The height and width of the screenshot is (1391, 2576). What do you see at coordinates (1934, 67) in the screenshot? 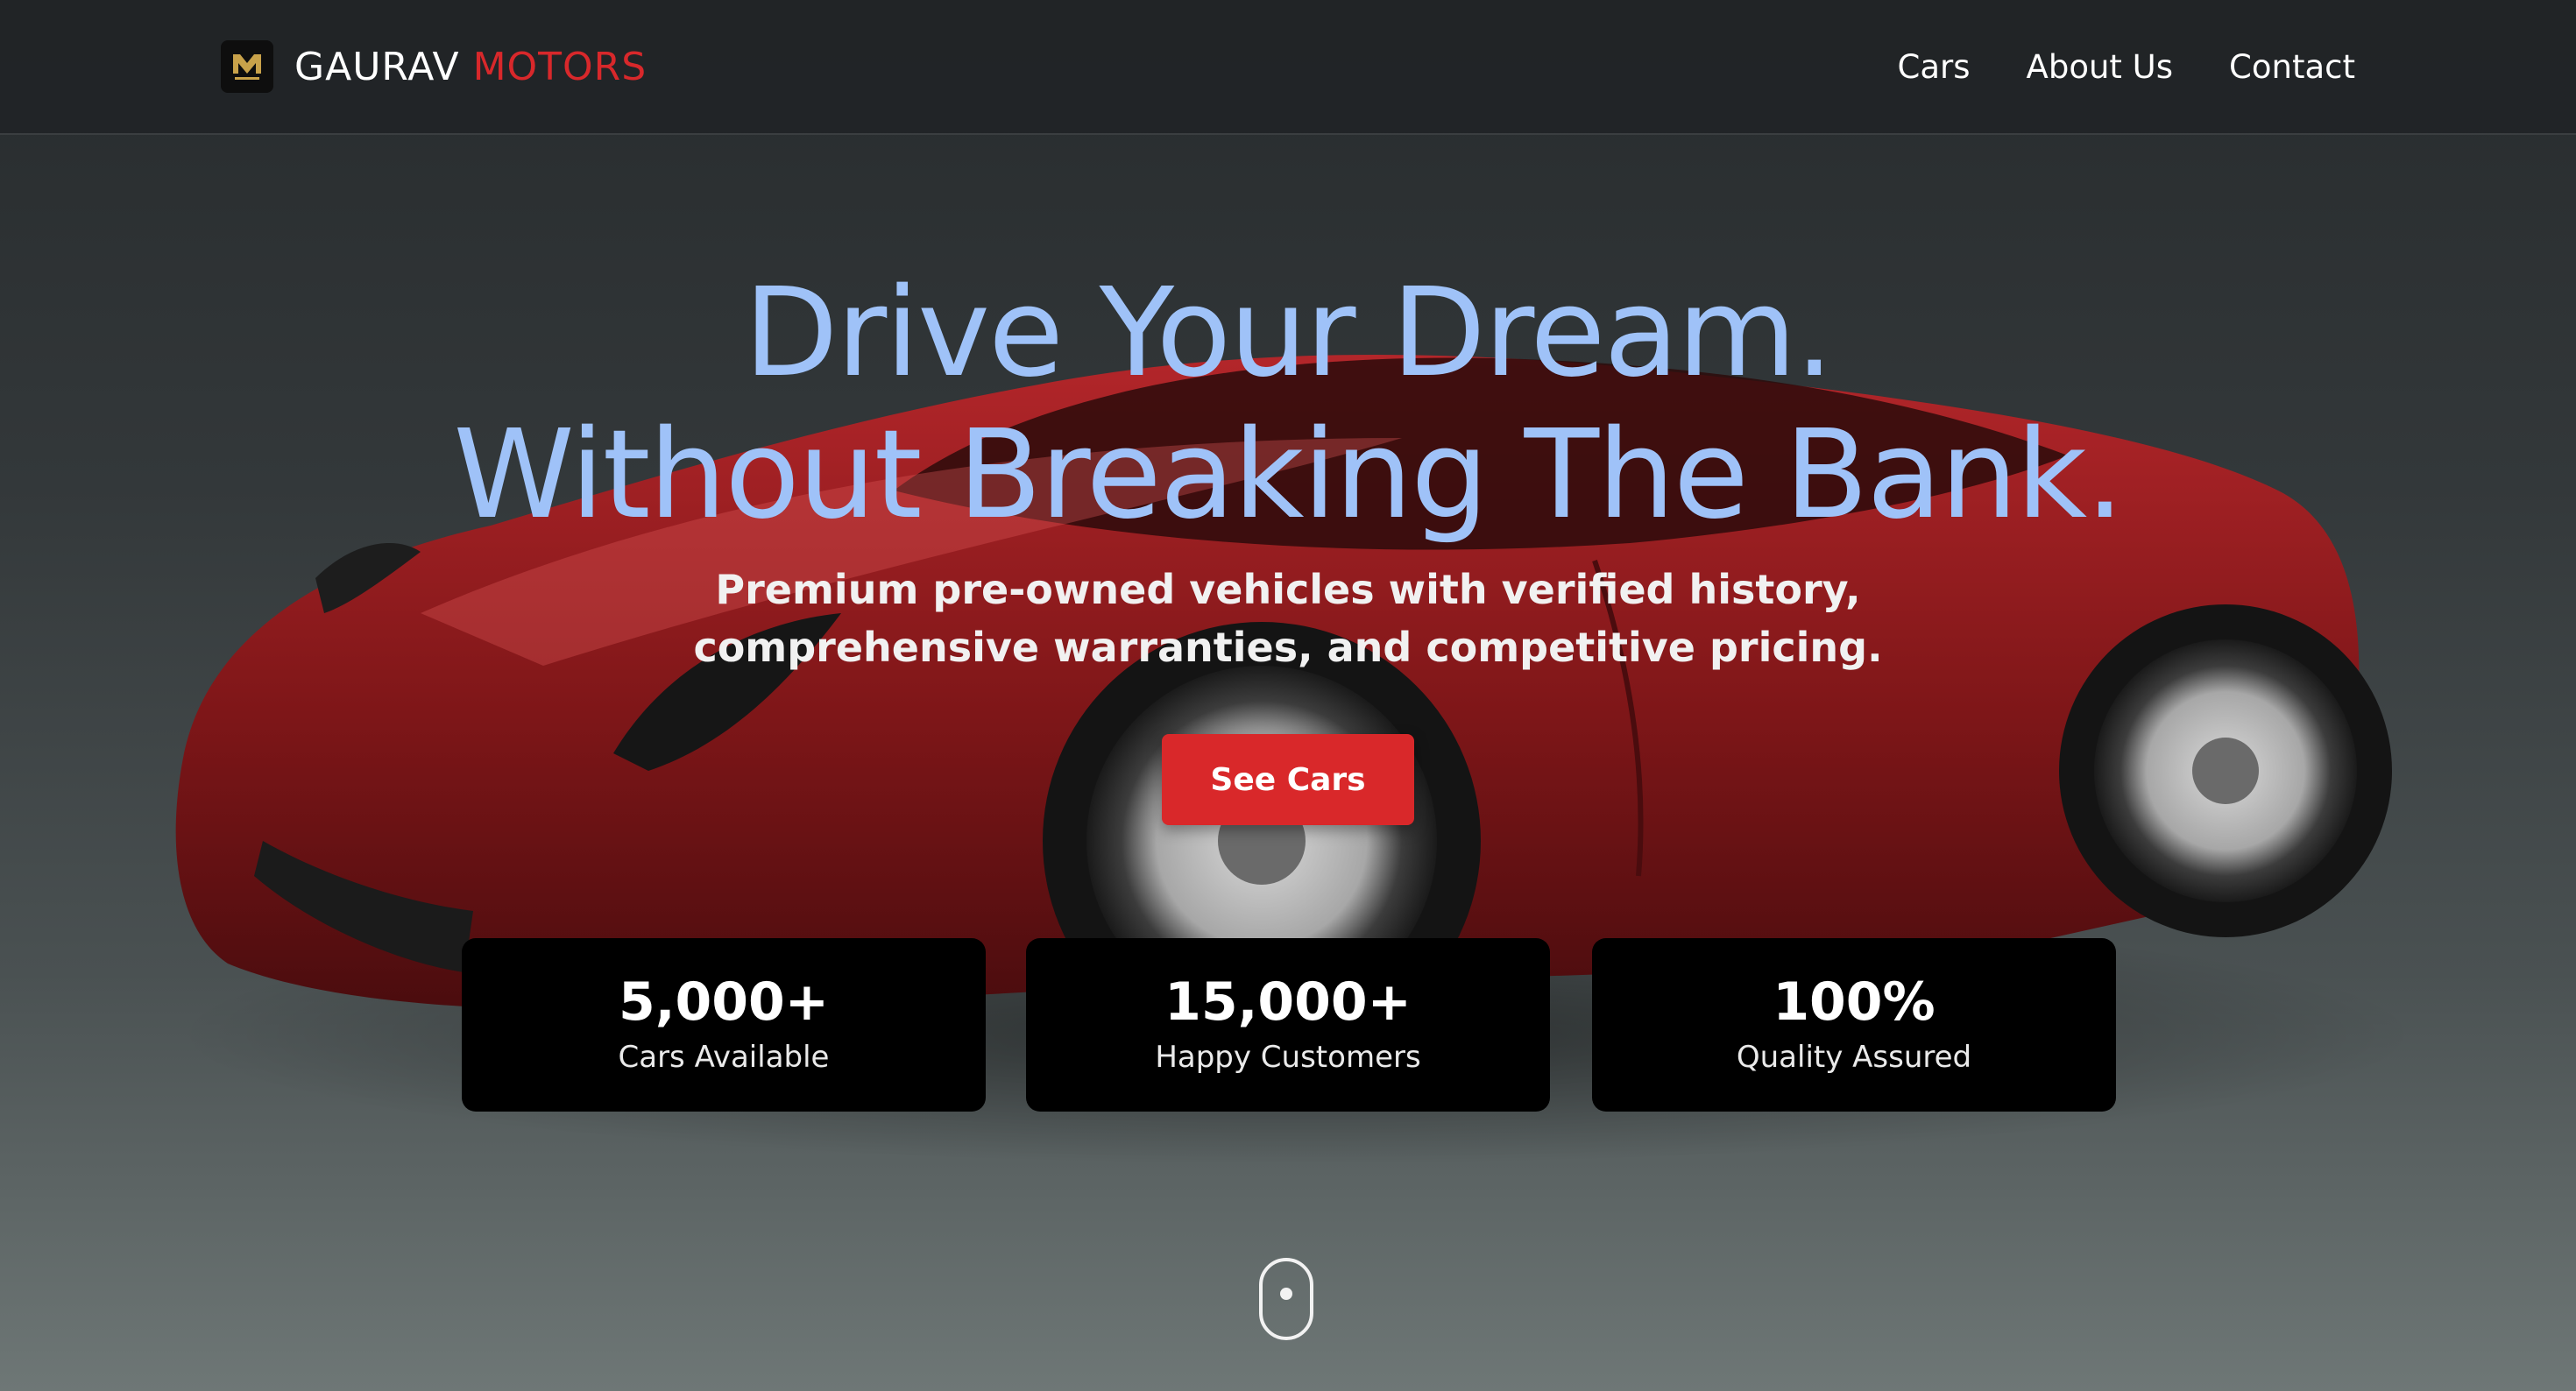
I see `nav-item-cars: Cars` at bounding box center [1934, 67].